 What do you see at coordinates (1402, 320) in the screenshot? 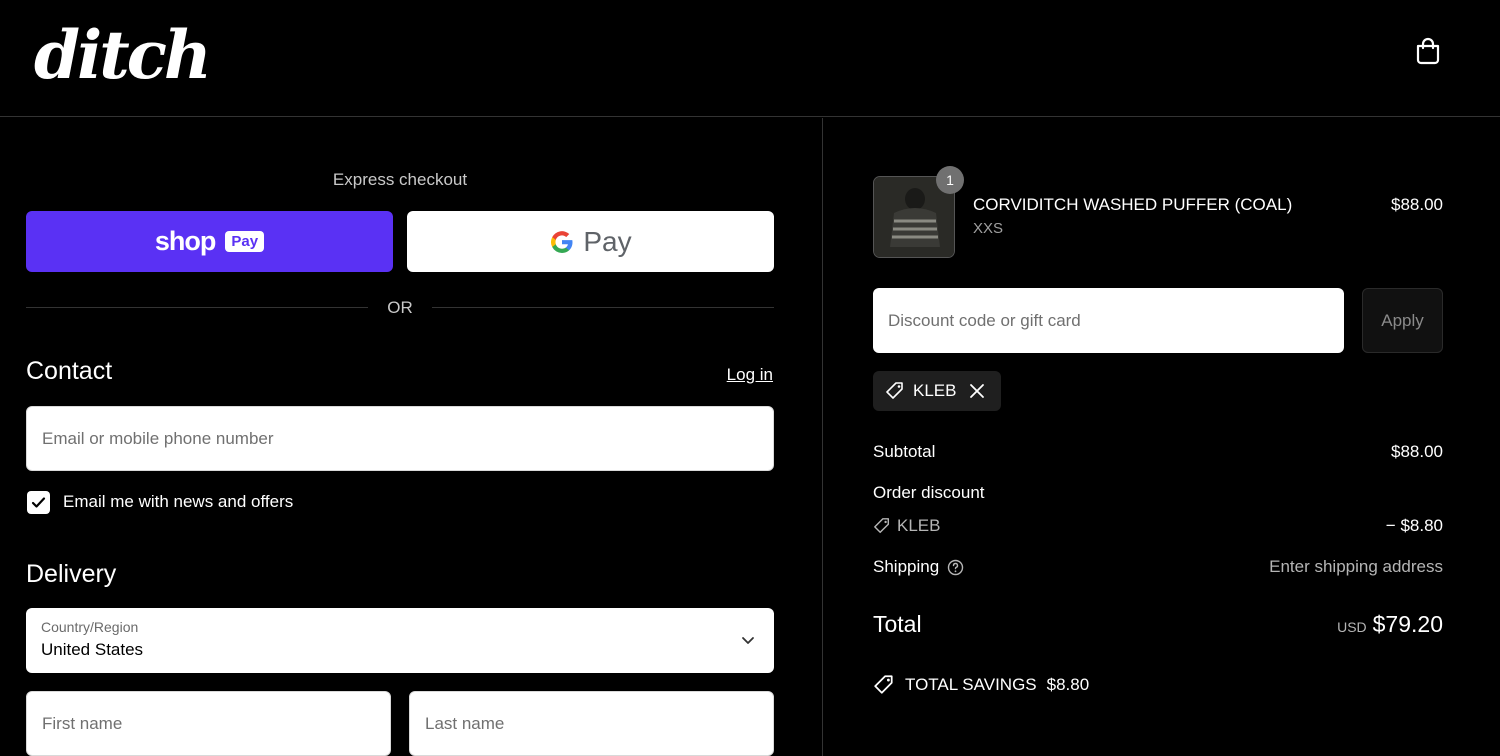
I see `apply-discount-button: Apply` at bounding box center [1402, 320].